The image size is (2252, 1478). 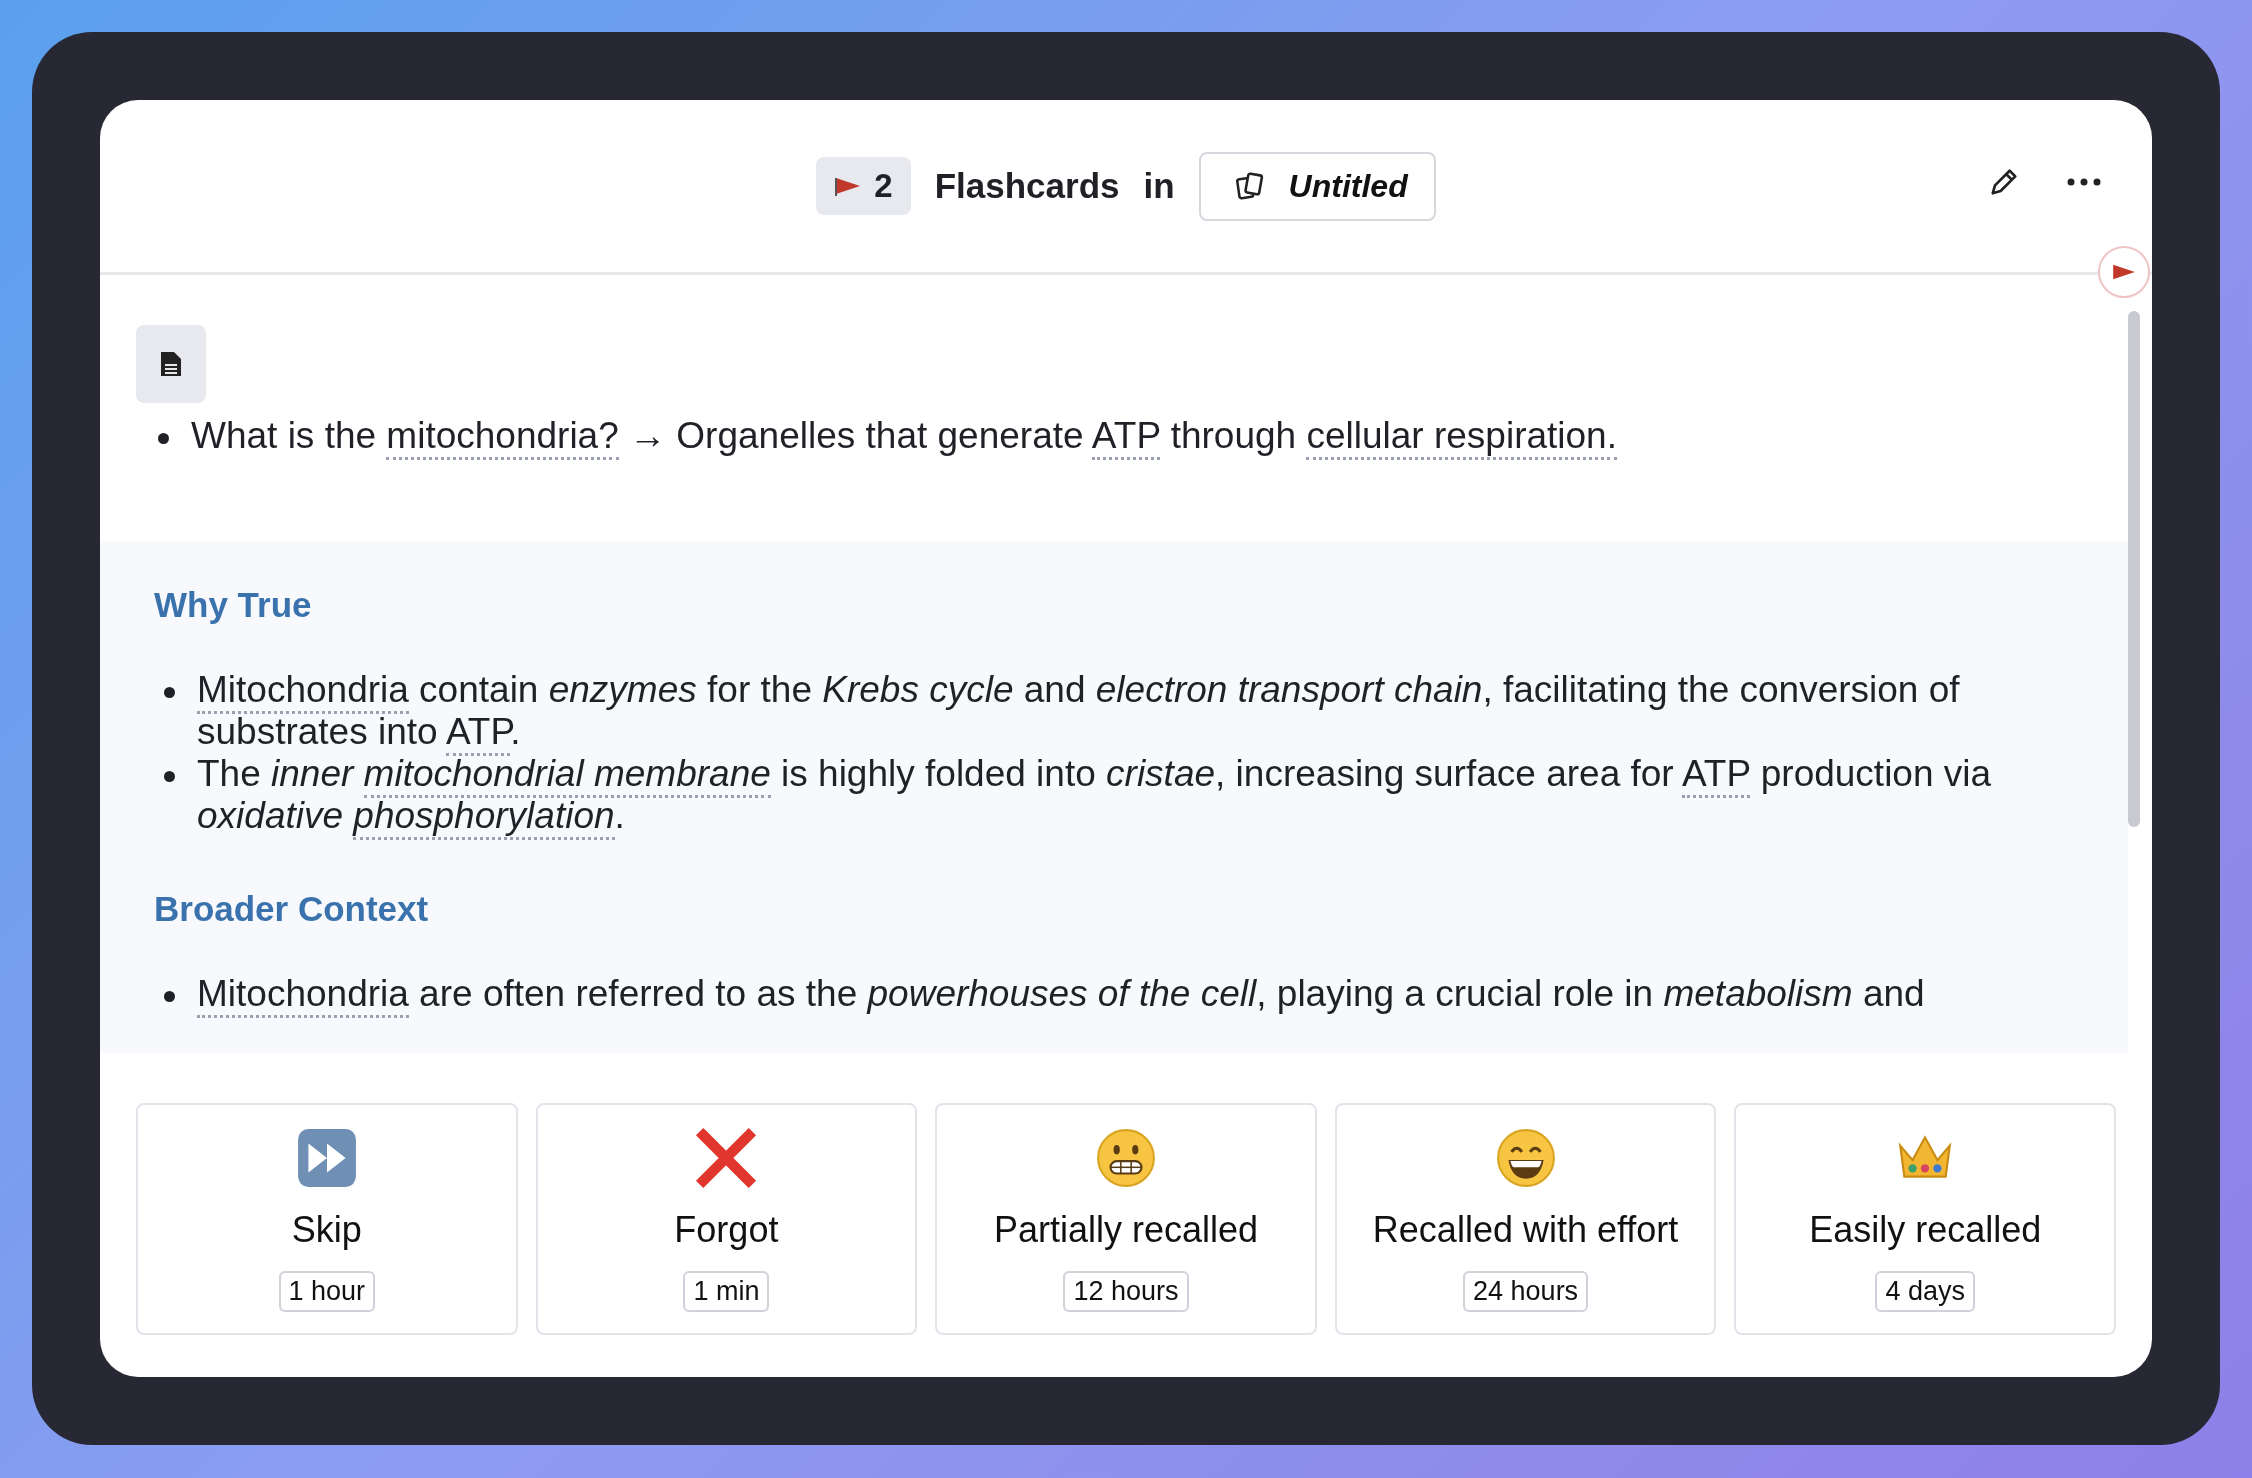 I want to click on fast-forward-icon, so click(x=326, y=1158).